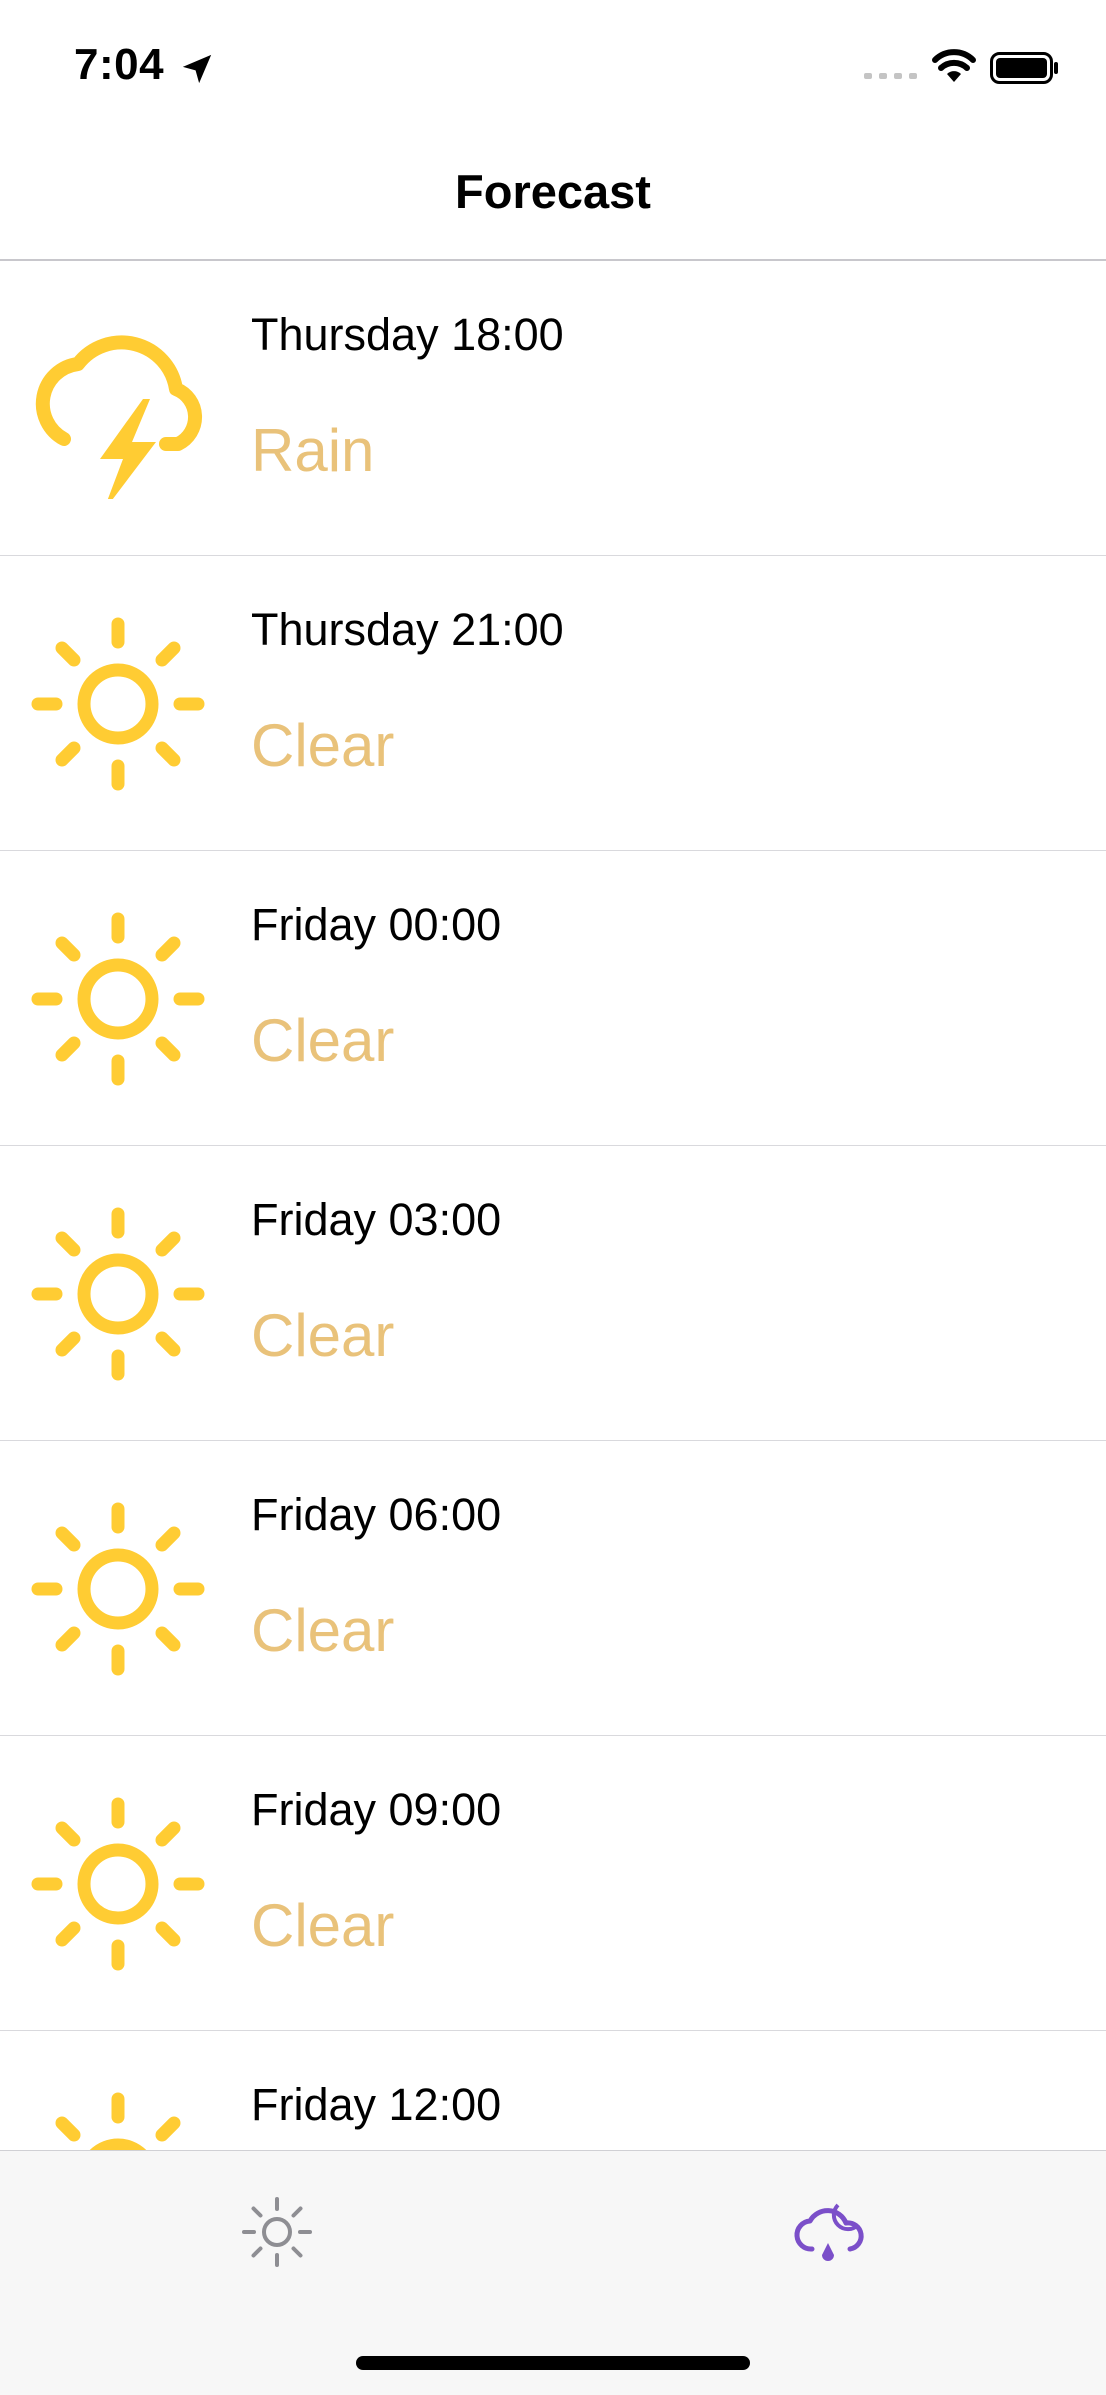  Describe the element at coordinates (277, 2232) in the screenshot. I see `sun-outline-icon` at that location.